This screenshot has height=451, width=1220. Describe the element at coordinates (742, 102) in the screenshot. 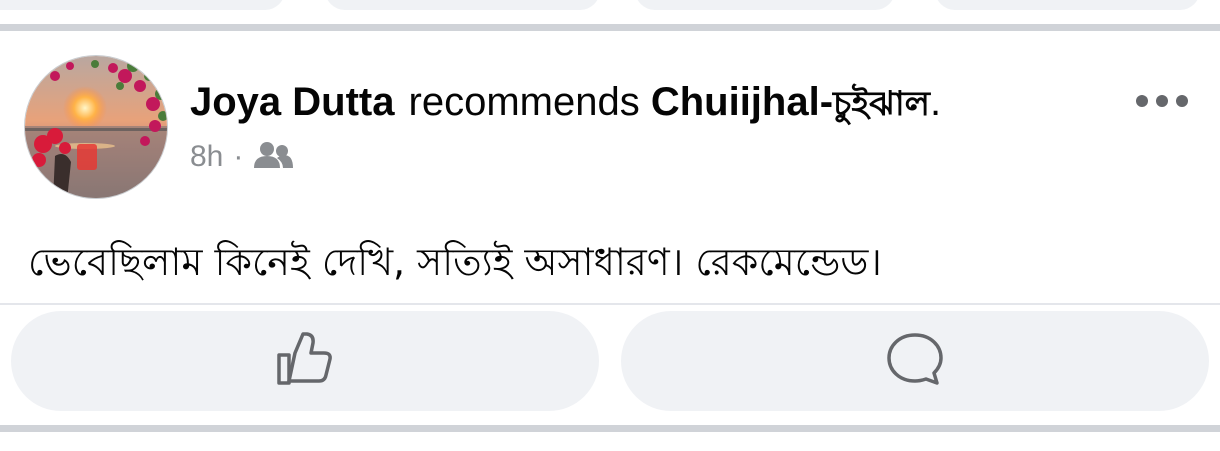

I see `page-name-latin: Chuiijhal-` at that location.